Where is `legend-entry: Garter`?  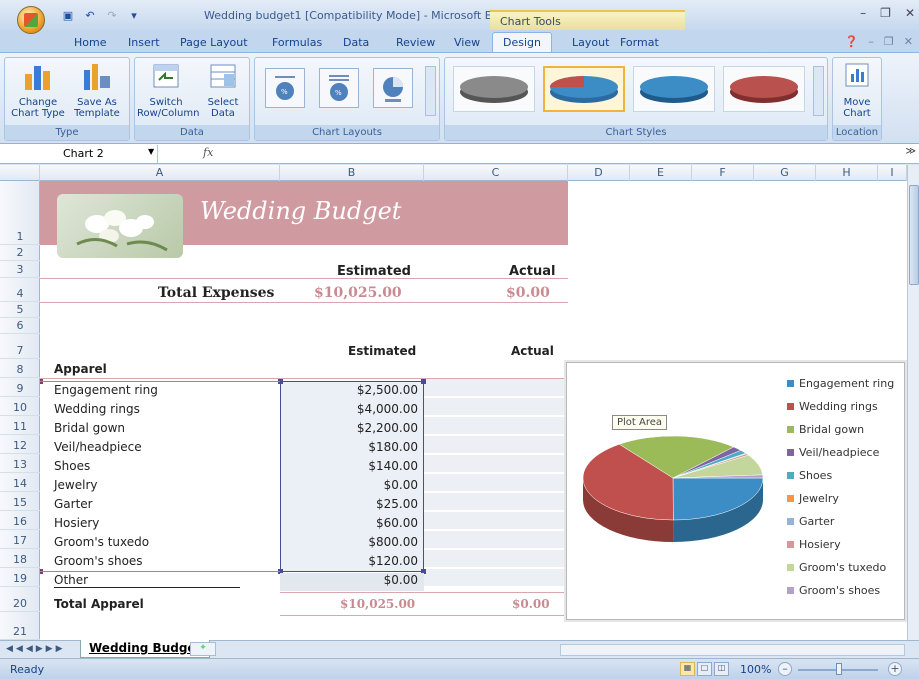 legend-entry: Garter is located at coordinates (810, 521).